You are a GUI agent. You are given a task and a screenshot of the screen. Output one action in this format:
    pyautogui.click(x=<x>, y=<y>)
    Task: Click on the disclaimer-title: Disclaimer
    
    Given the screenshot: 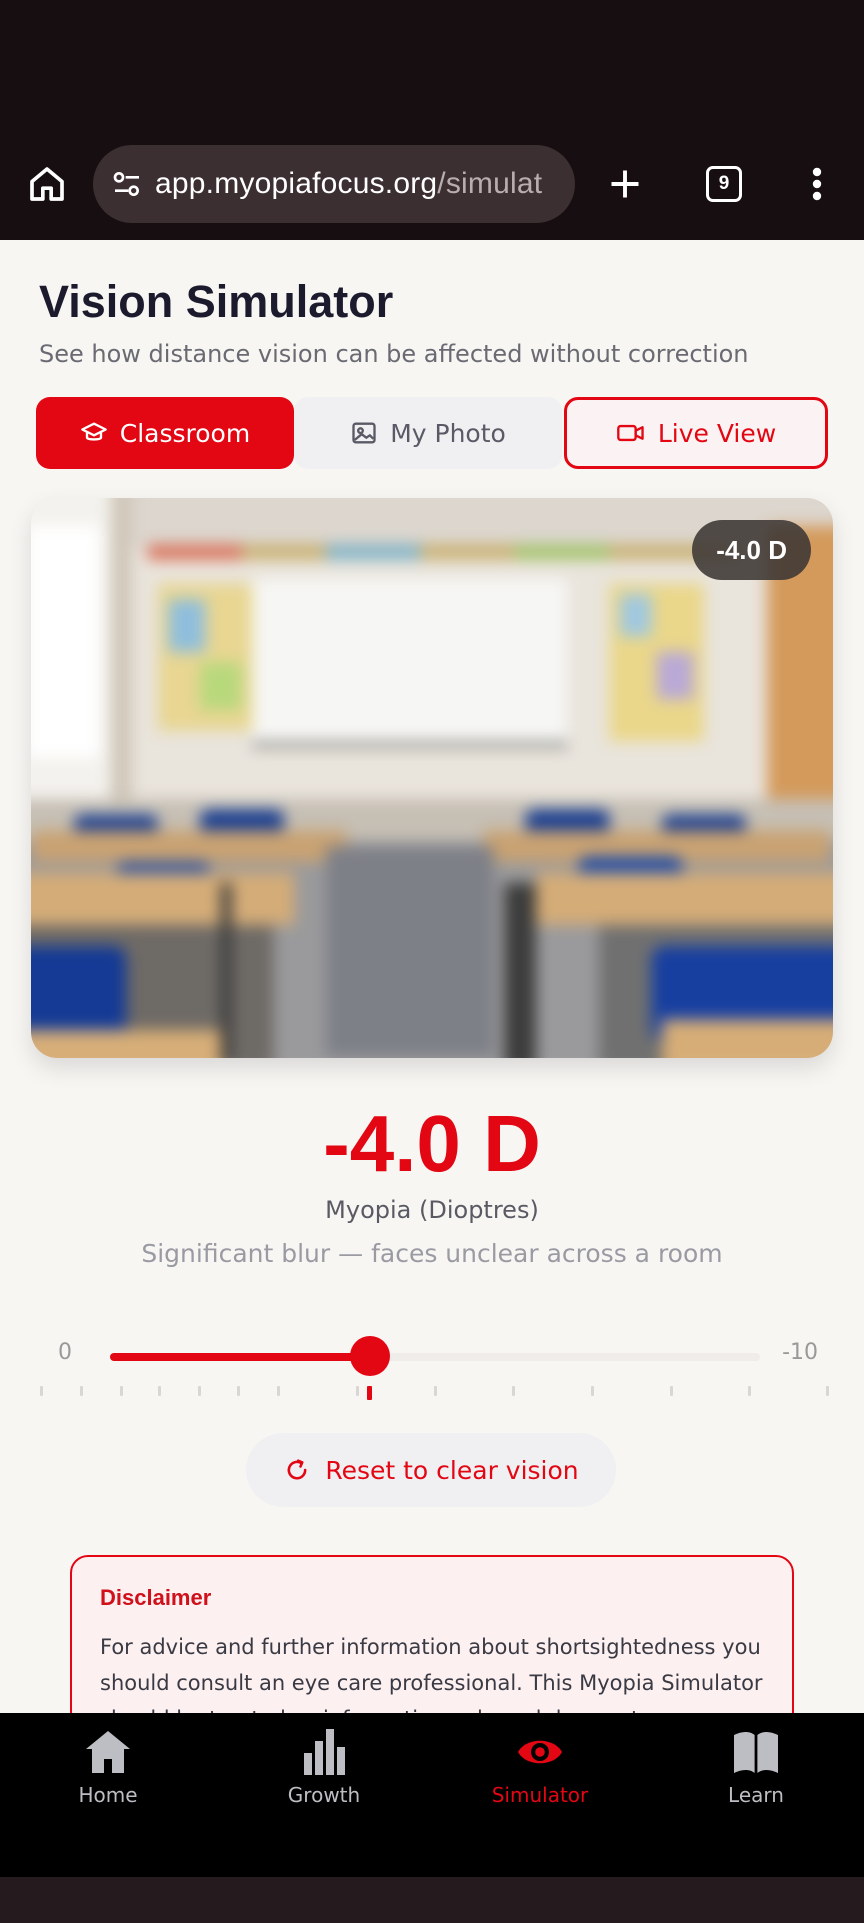 What is the action you would take?
    pyautogui.click(x=156, y=1597)
    